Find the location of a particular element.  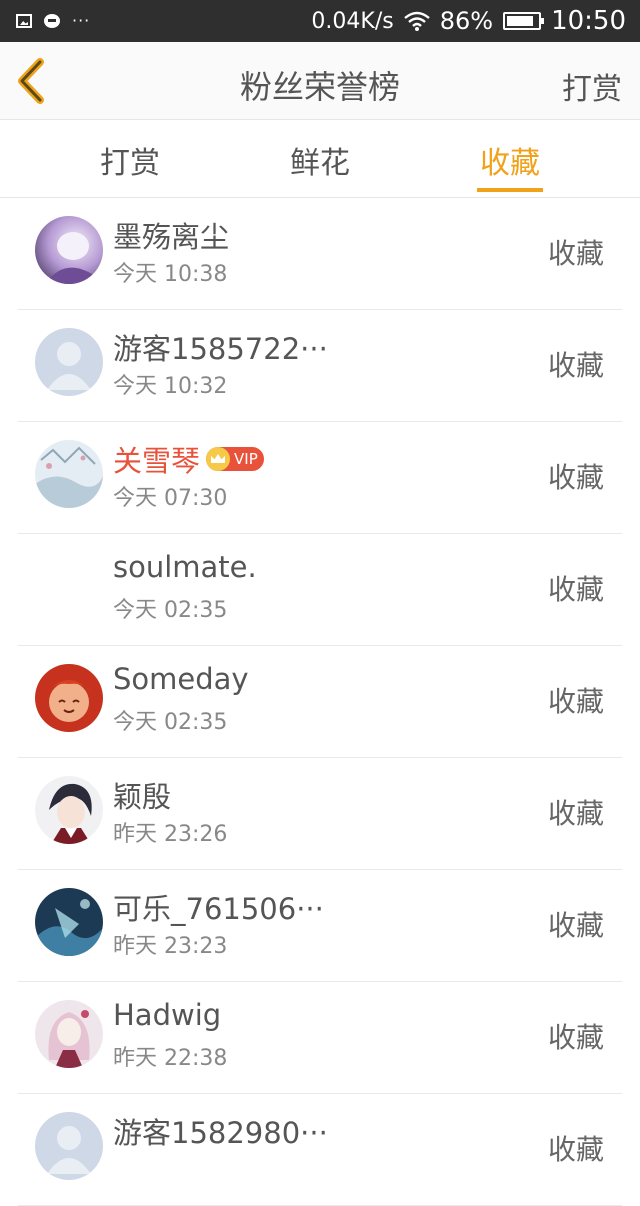

battery-fill is located at coordinates (520, 21).